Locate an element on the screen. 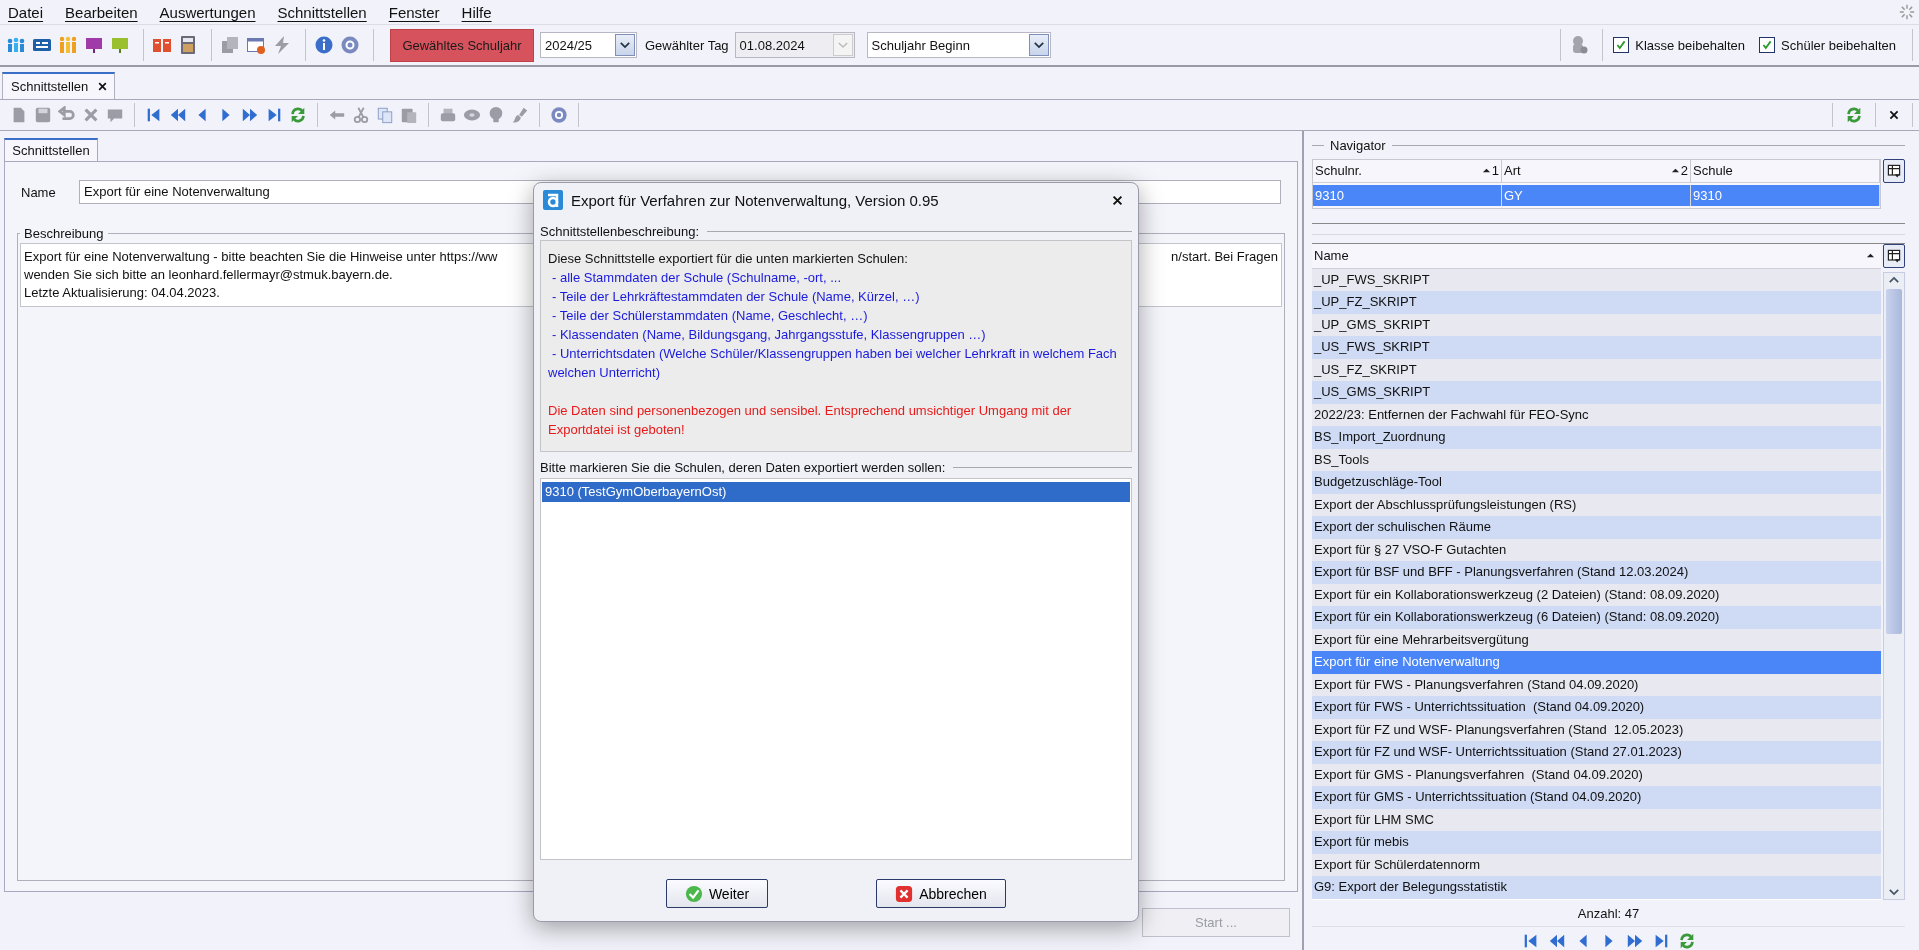 The image size is (1919, 950). description-text: wenden Sie sich bitte an leonhard.fellermayr@stmuk.bayern.de. is located at coordinates (208, 275).